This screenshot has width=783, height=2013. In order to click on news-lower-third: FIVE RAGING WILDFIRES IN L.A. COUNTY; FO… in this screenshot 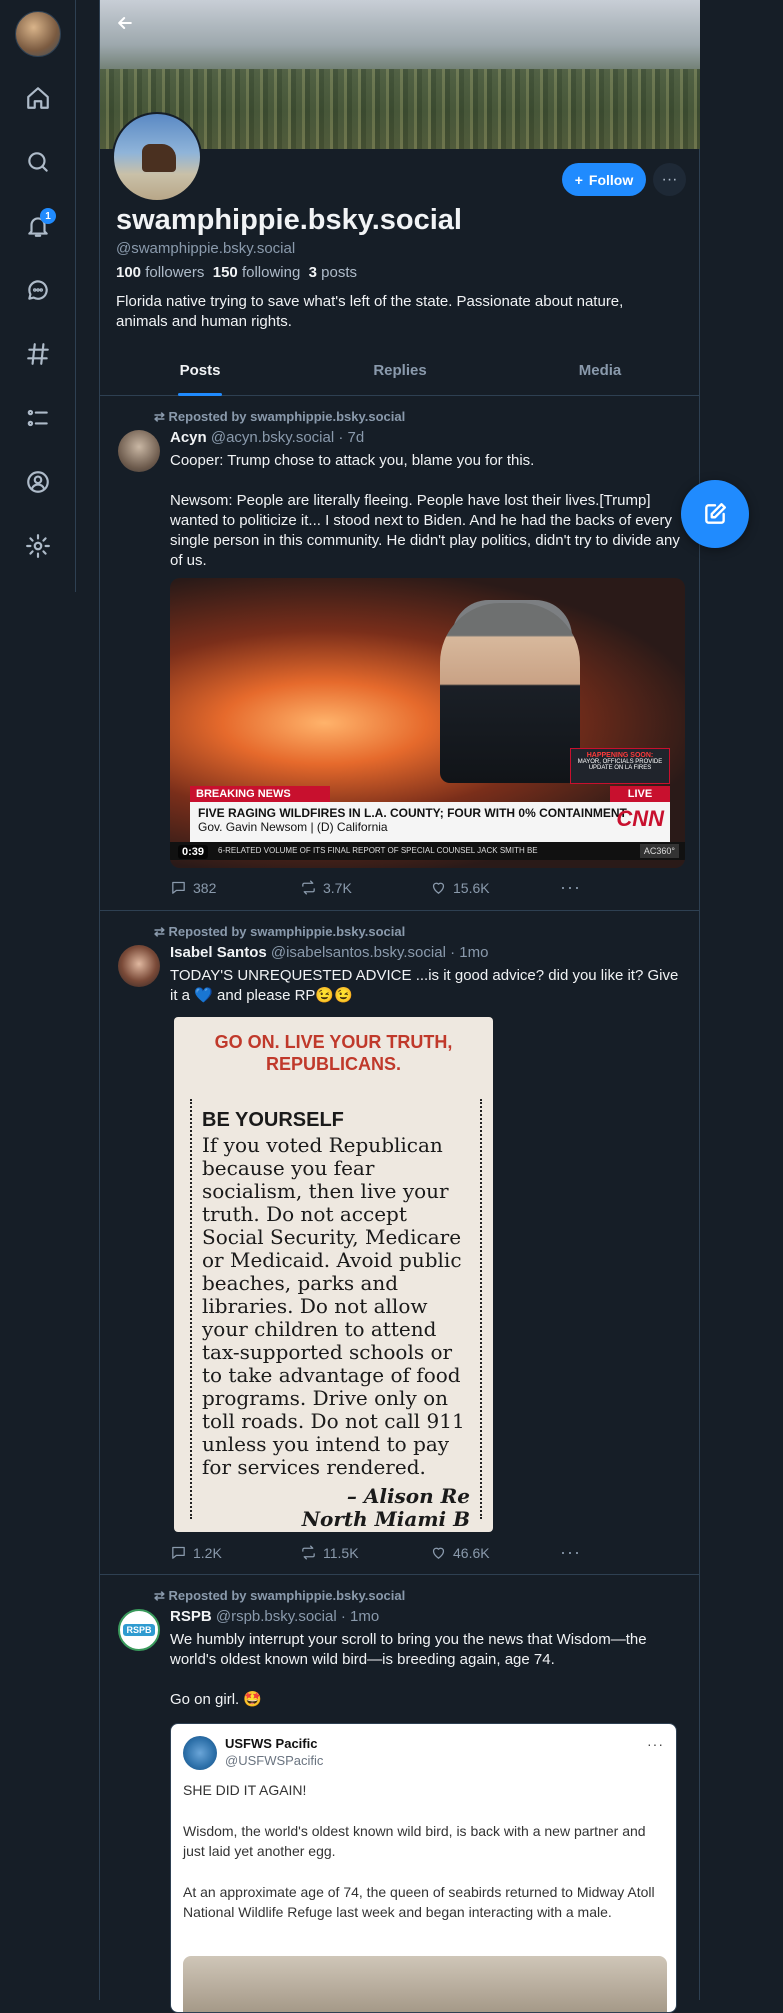, I will do `click(430, 822)`.